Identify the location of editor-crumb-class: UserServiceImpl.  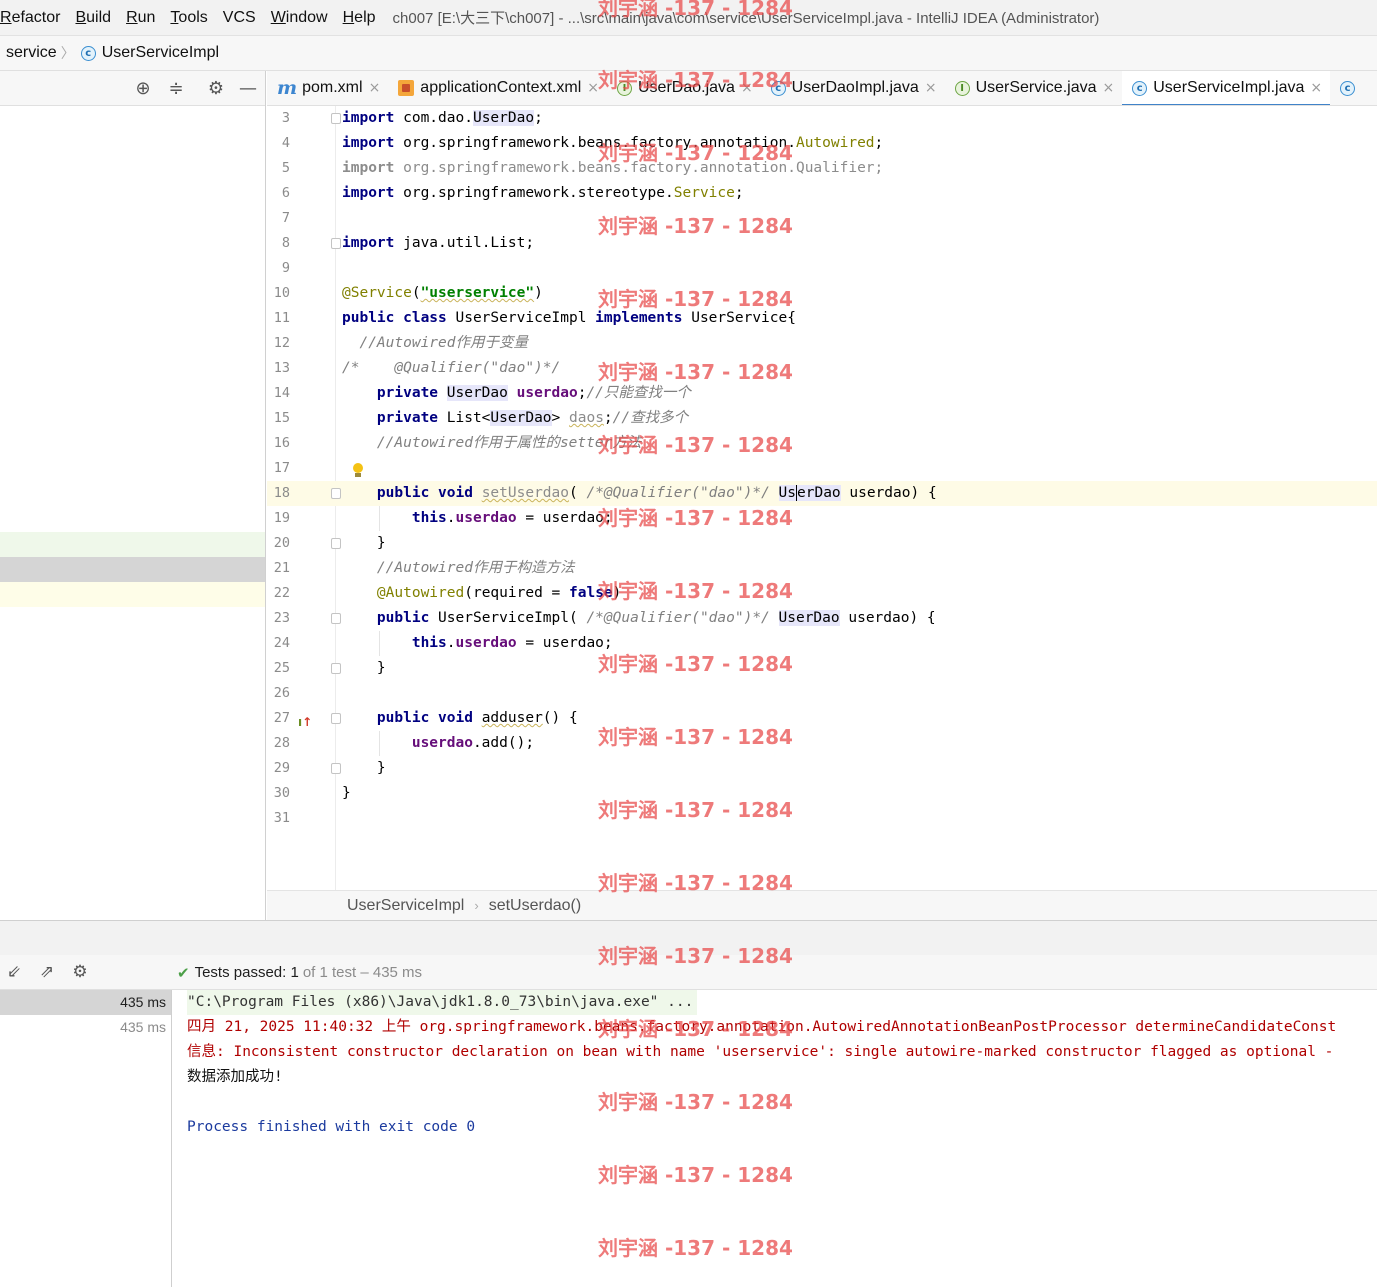
(405, 906).